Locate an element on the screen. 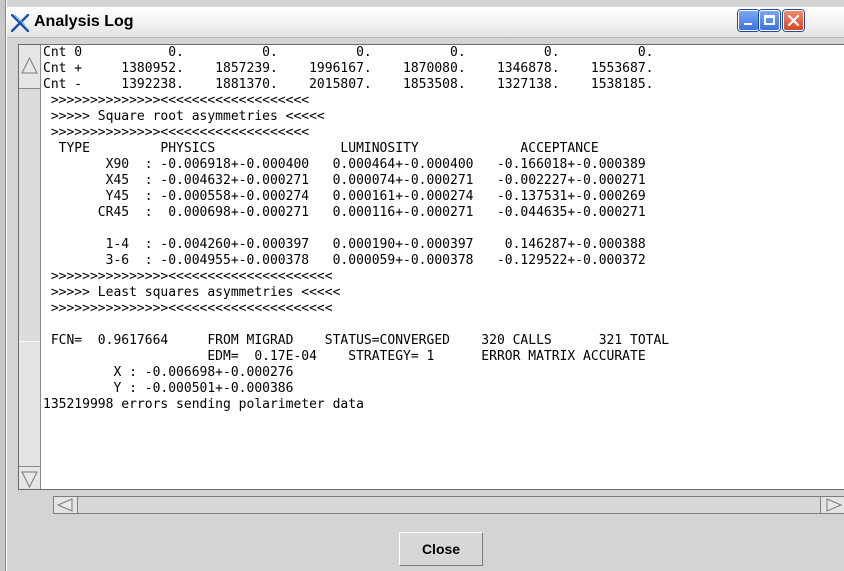 This screenshot has height=571, width=844. maximize-icon is located at coordinates (769, 20).